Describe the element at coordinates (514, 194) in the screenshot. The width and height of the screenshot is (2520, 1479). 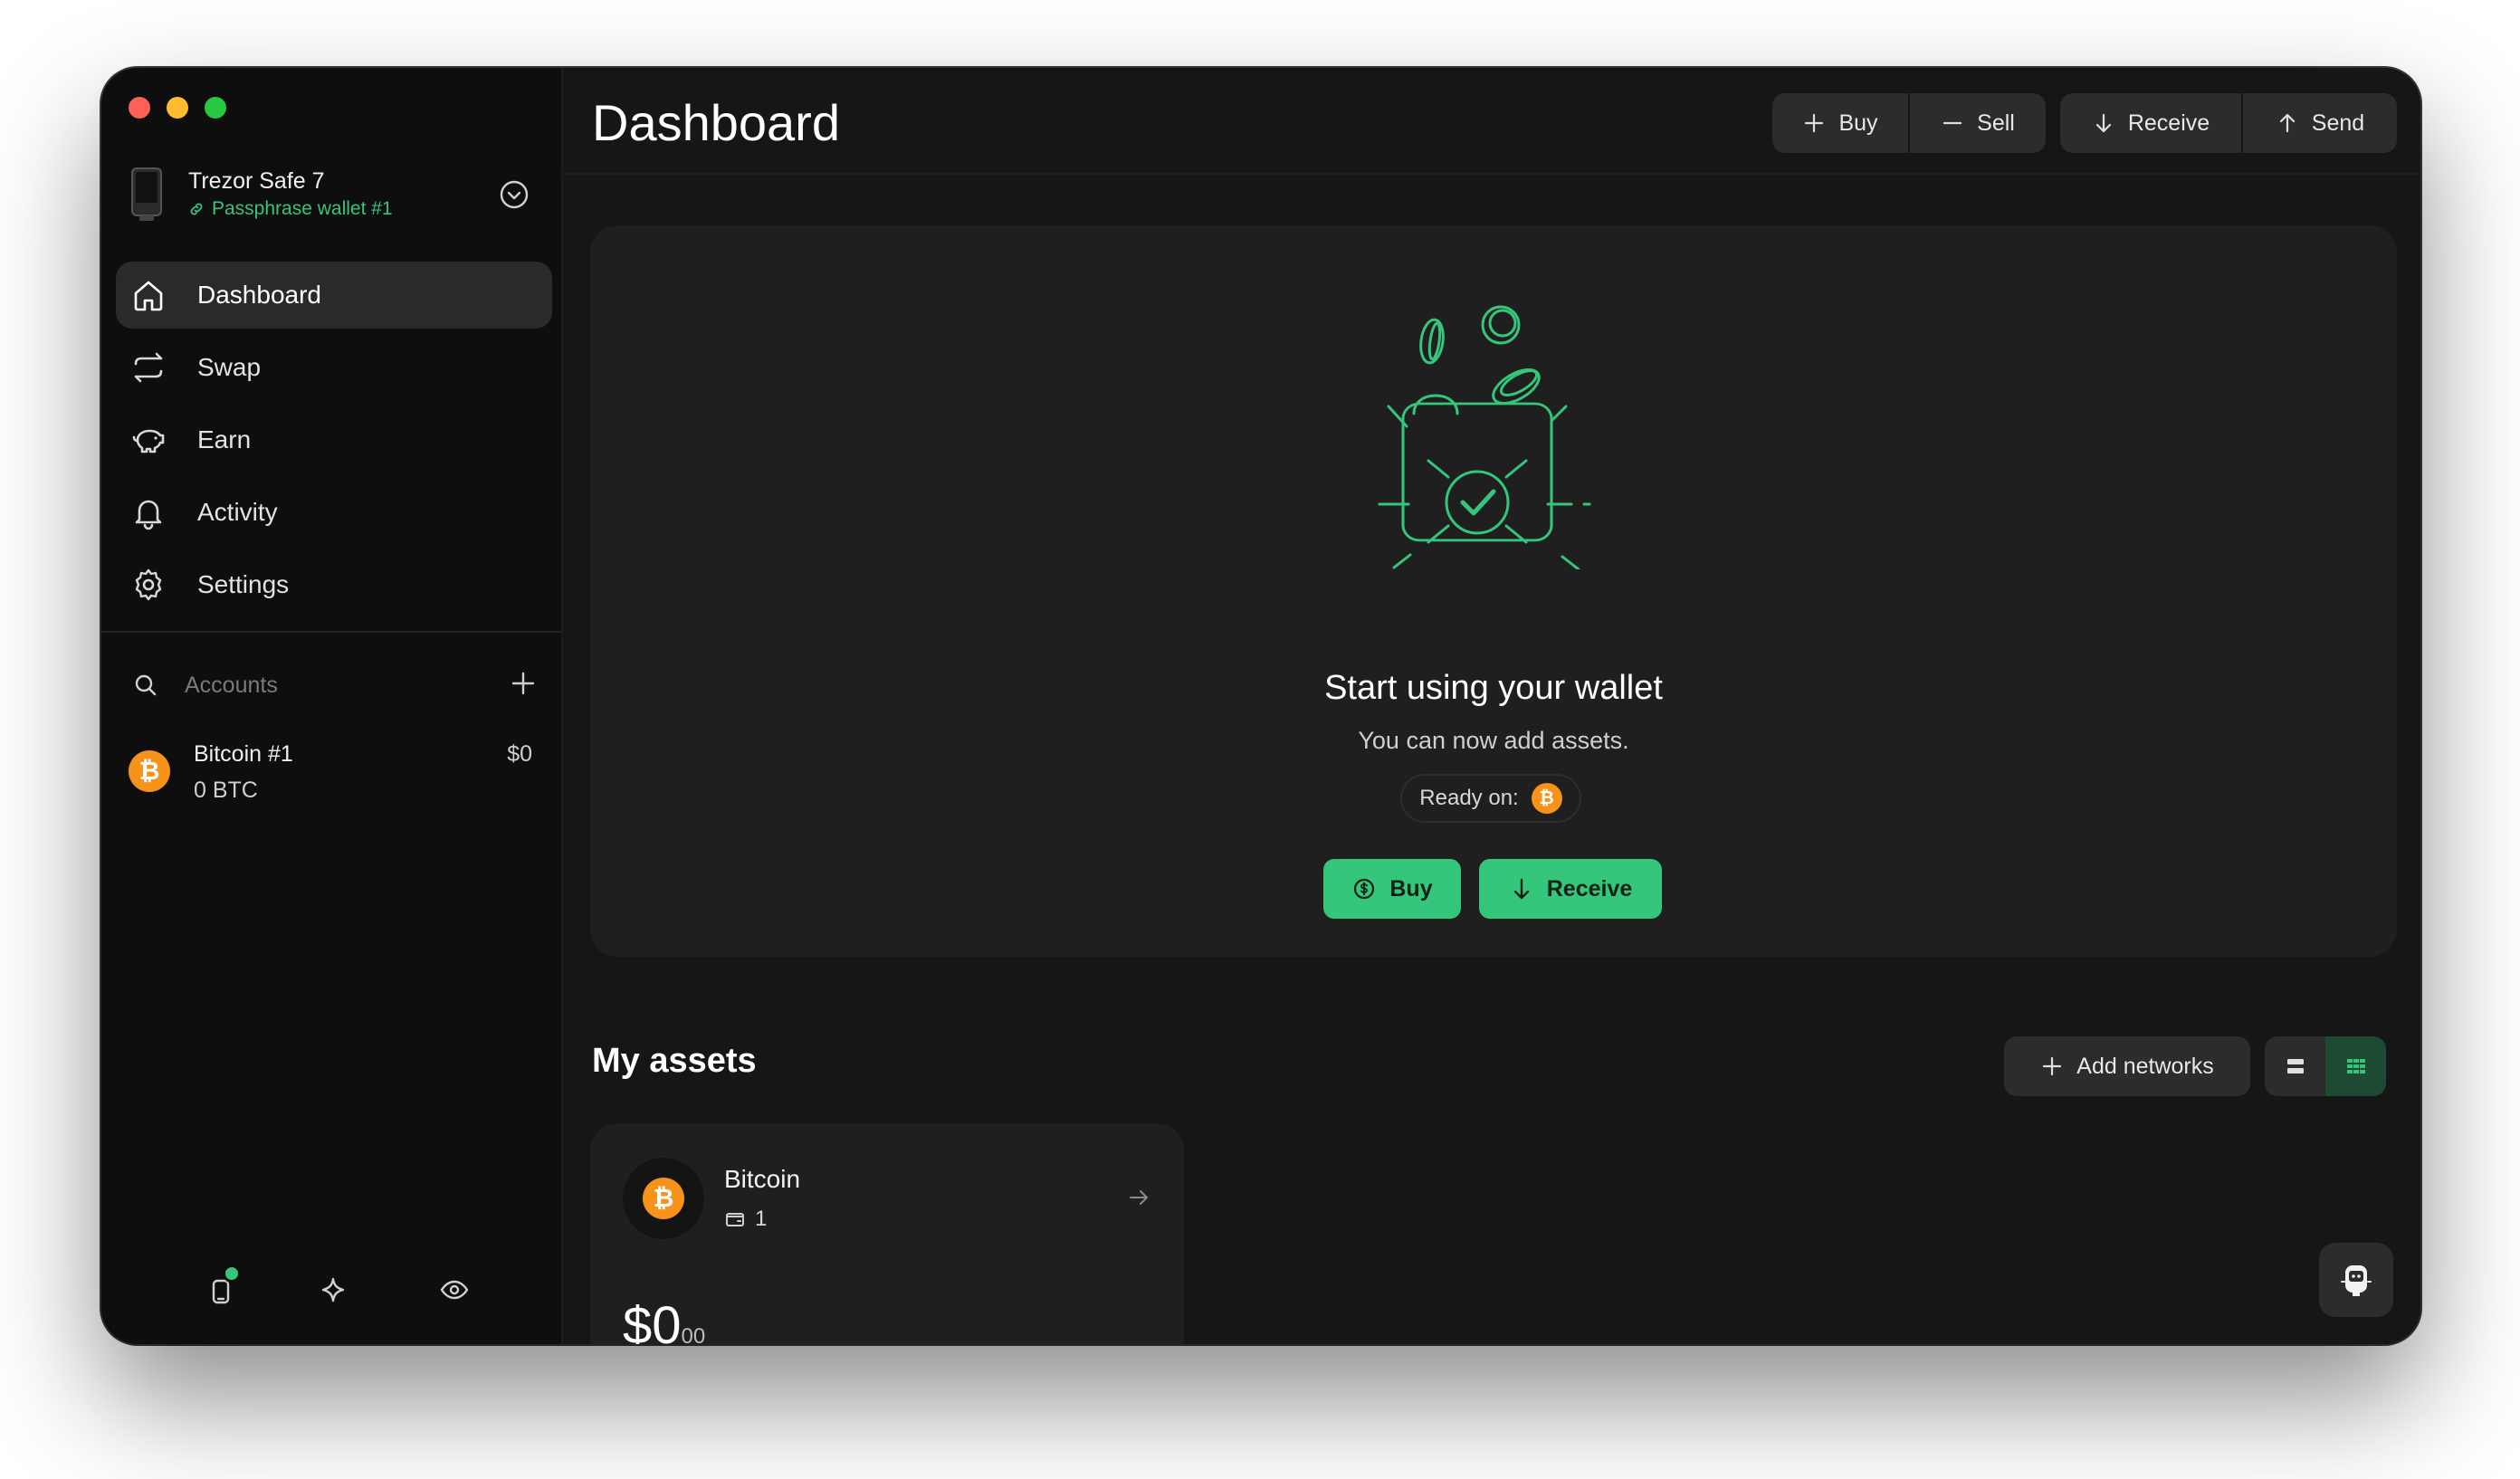
I see `chevron-down-icon` at that location.